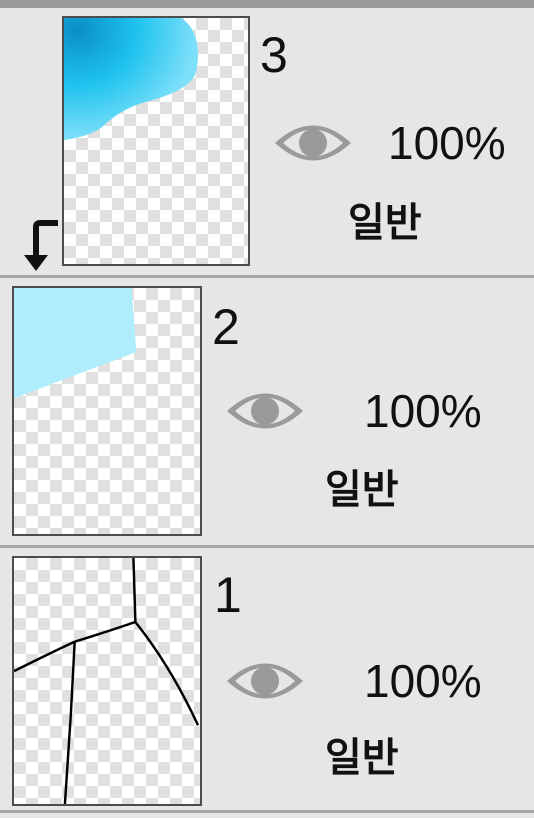  What do you see at coordinates (131, 79) in the screenshot?
I see `layer-3-content` at bounding box center [131, 79].